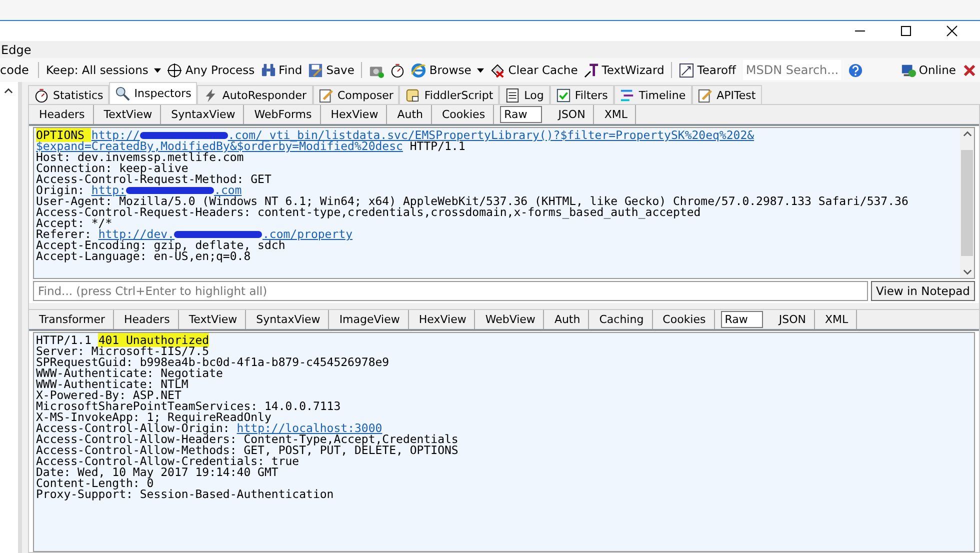 The image size is (980, 553). Describe the element at coordinates (449, 94) in the screenshot. I see `inspector-tab: FiddlerScript` at that location.